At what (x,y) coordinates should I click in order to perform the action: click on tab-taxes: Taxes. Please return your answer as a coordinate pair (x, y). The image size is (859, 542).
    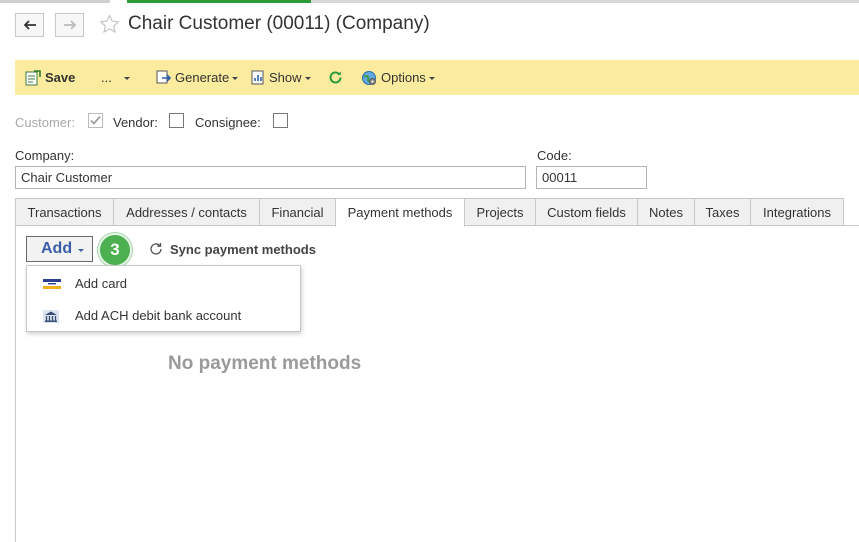
    Looking at the image, I should click on (722, 212).